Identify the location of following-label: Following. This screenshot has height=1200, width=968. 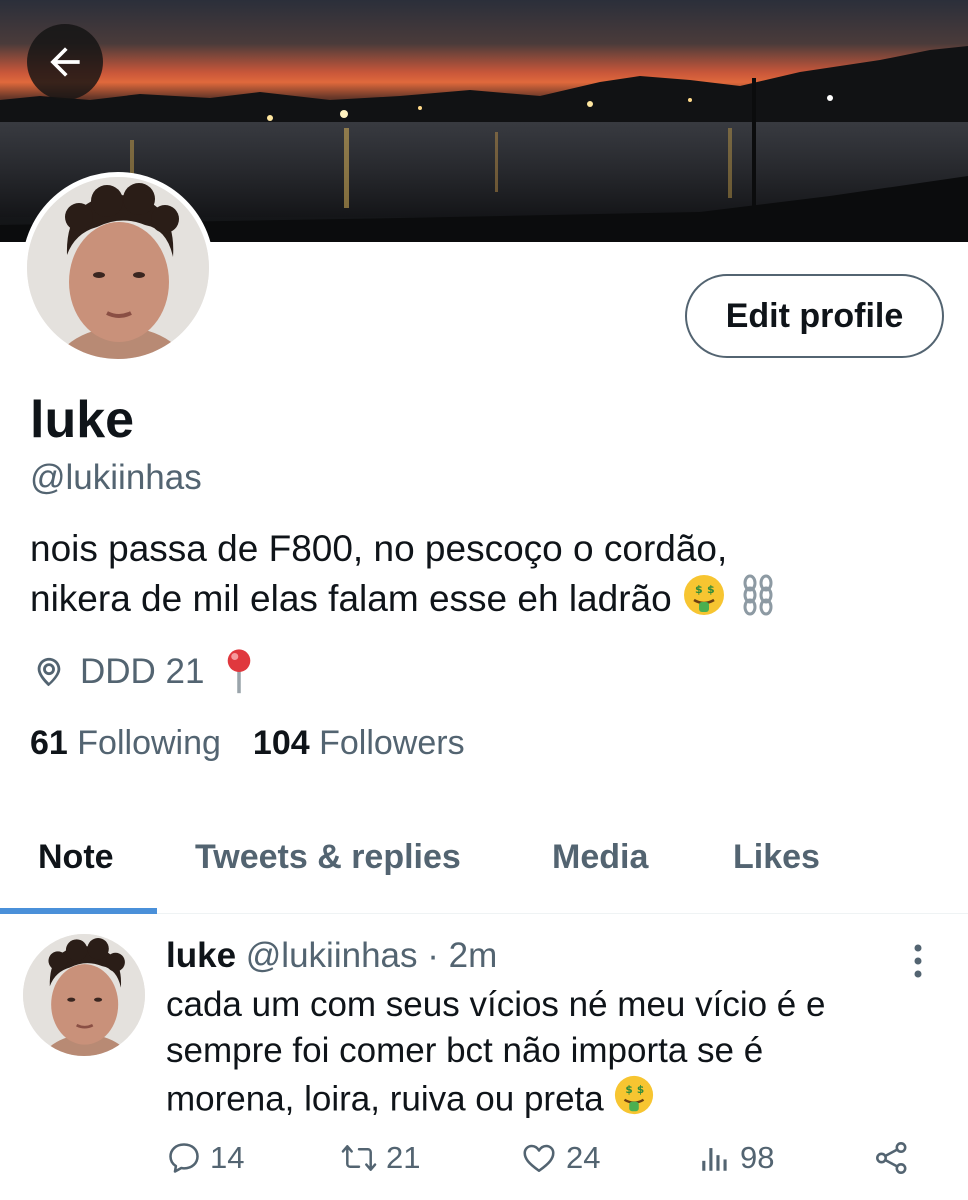
(149, 743).